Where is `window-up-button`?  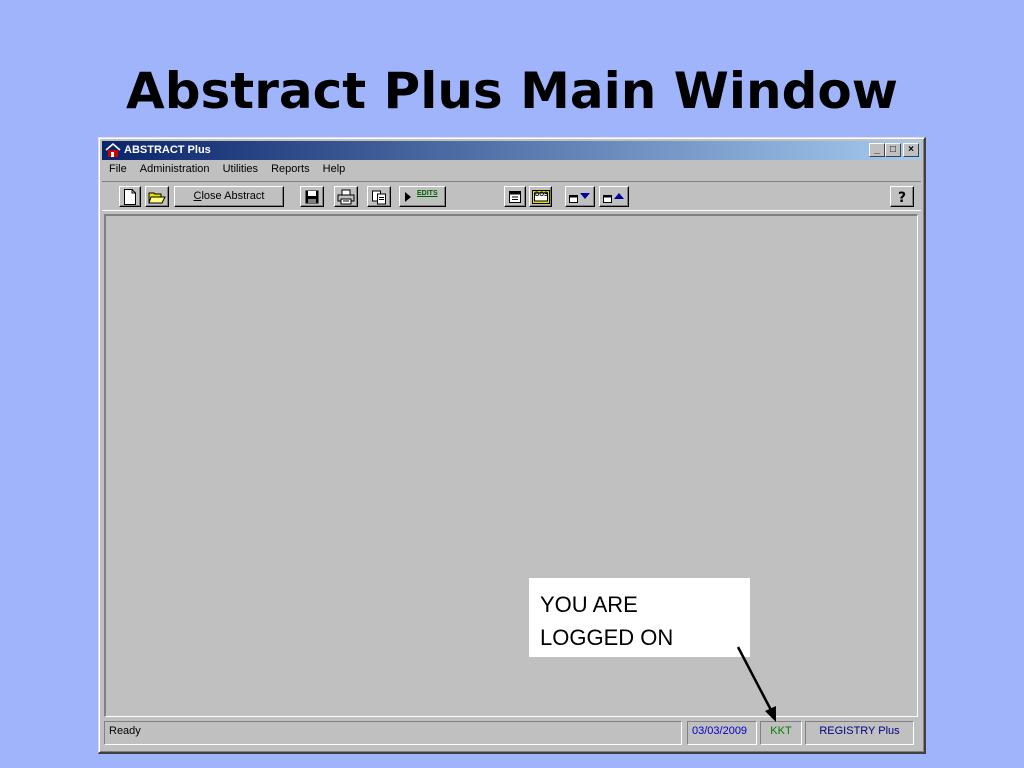 window-up-button is located at coordinates (614, 196).